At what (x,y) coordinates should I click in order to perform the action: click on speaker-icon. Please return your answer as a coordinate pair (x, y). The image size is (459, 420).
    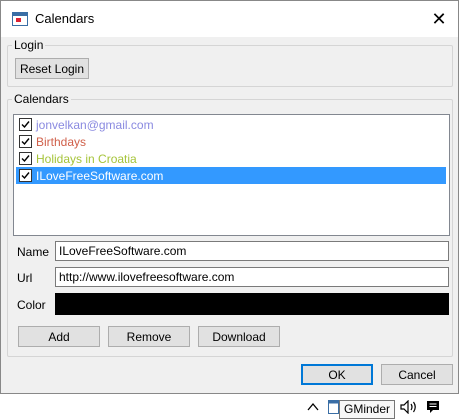
    Looking at the image, I should click on (409, 408).